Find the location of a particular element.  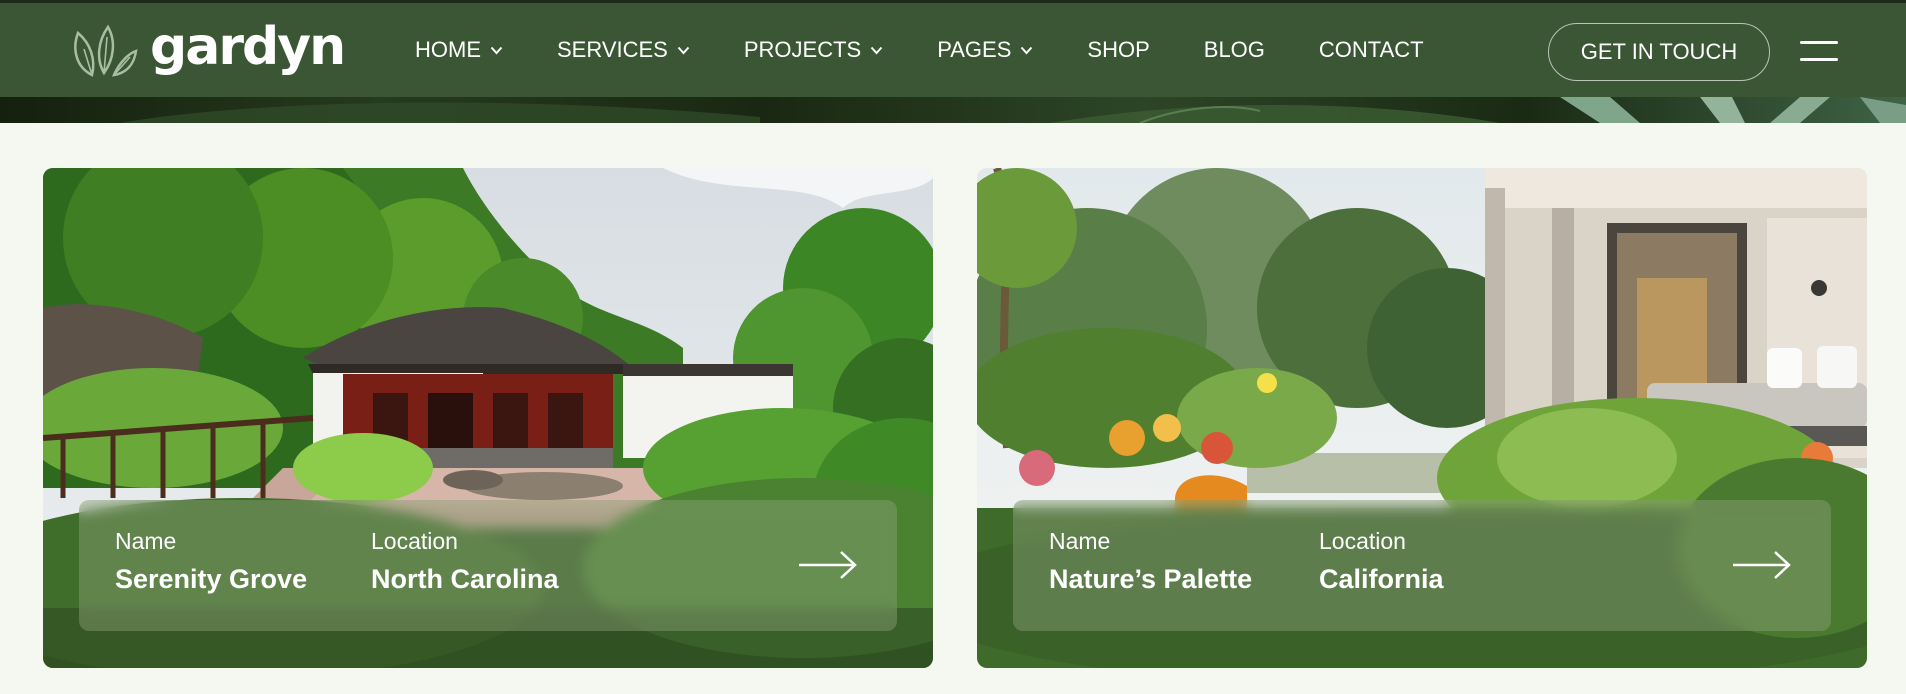

brand-name: gardyn is located at coordinates (248, 47).